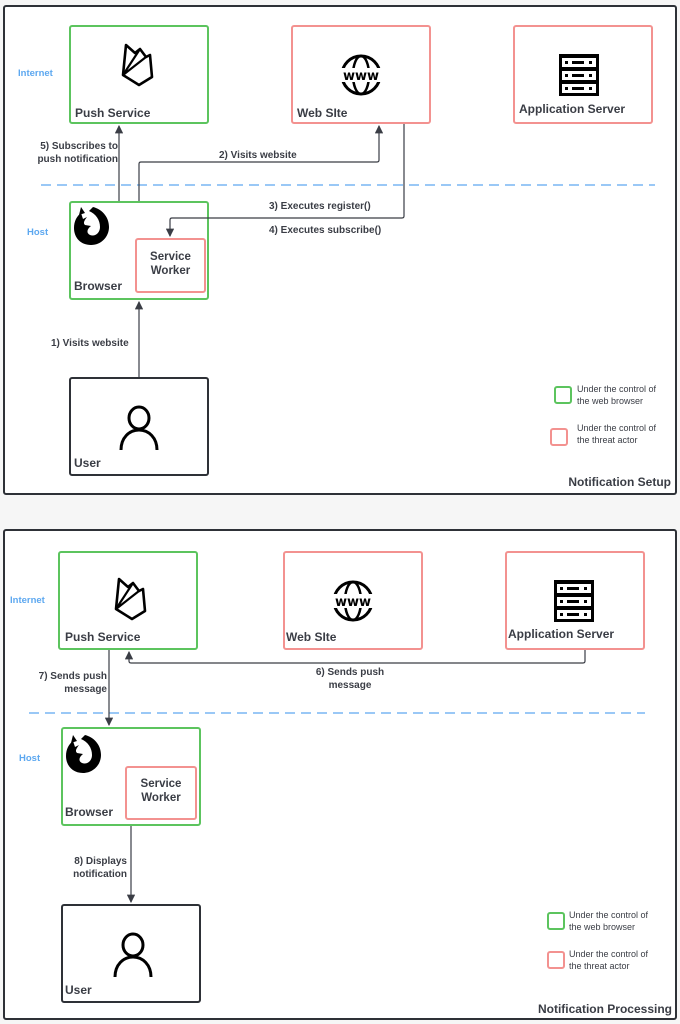 The width and height of the screenshot is (680, 1024). Describe the element at coordinates (258, 155) in the screenshot. I see `edge-label-2: 2) Visits website` at that location.